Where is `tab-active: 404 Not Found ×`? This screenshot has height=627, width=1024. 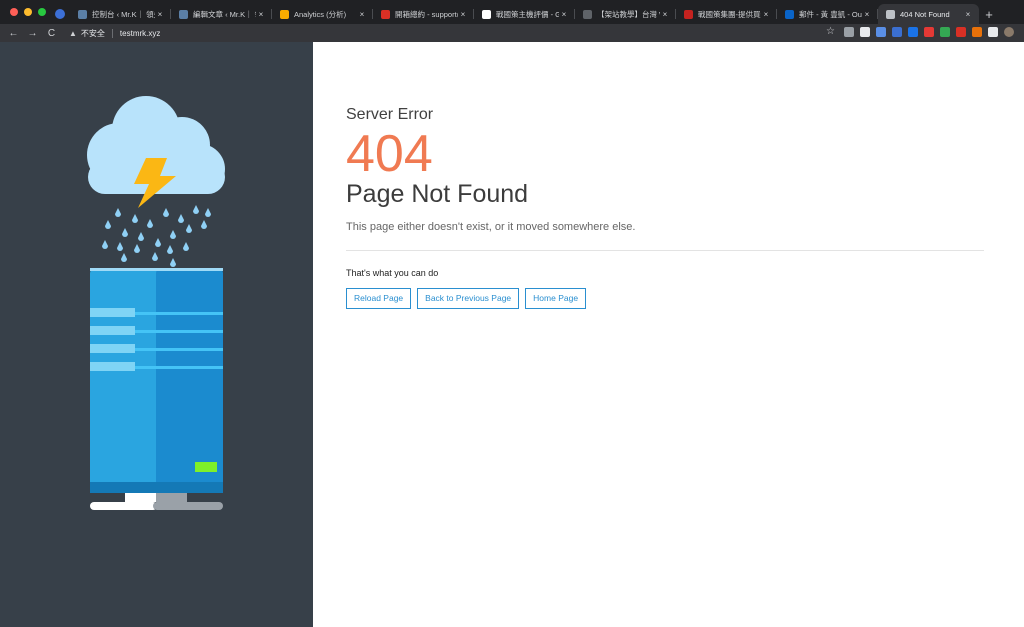 tab-active: 404 Not Found × is located at coordinates (928, 14).